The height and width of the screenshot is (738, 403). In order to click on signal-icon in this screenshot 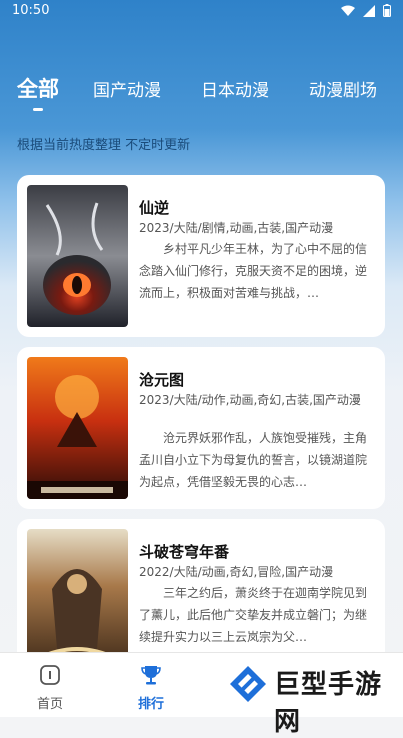, I will do `click(369, 10)`.